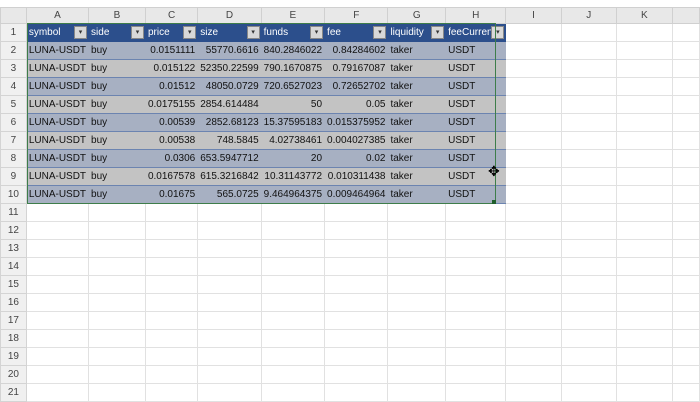 The image size is (700, 402). What do you see at coordinates (13, 374) in the screenshot?
I see `row-header: 20` at bounding box center [13, 374].